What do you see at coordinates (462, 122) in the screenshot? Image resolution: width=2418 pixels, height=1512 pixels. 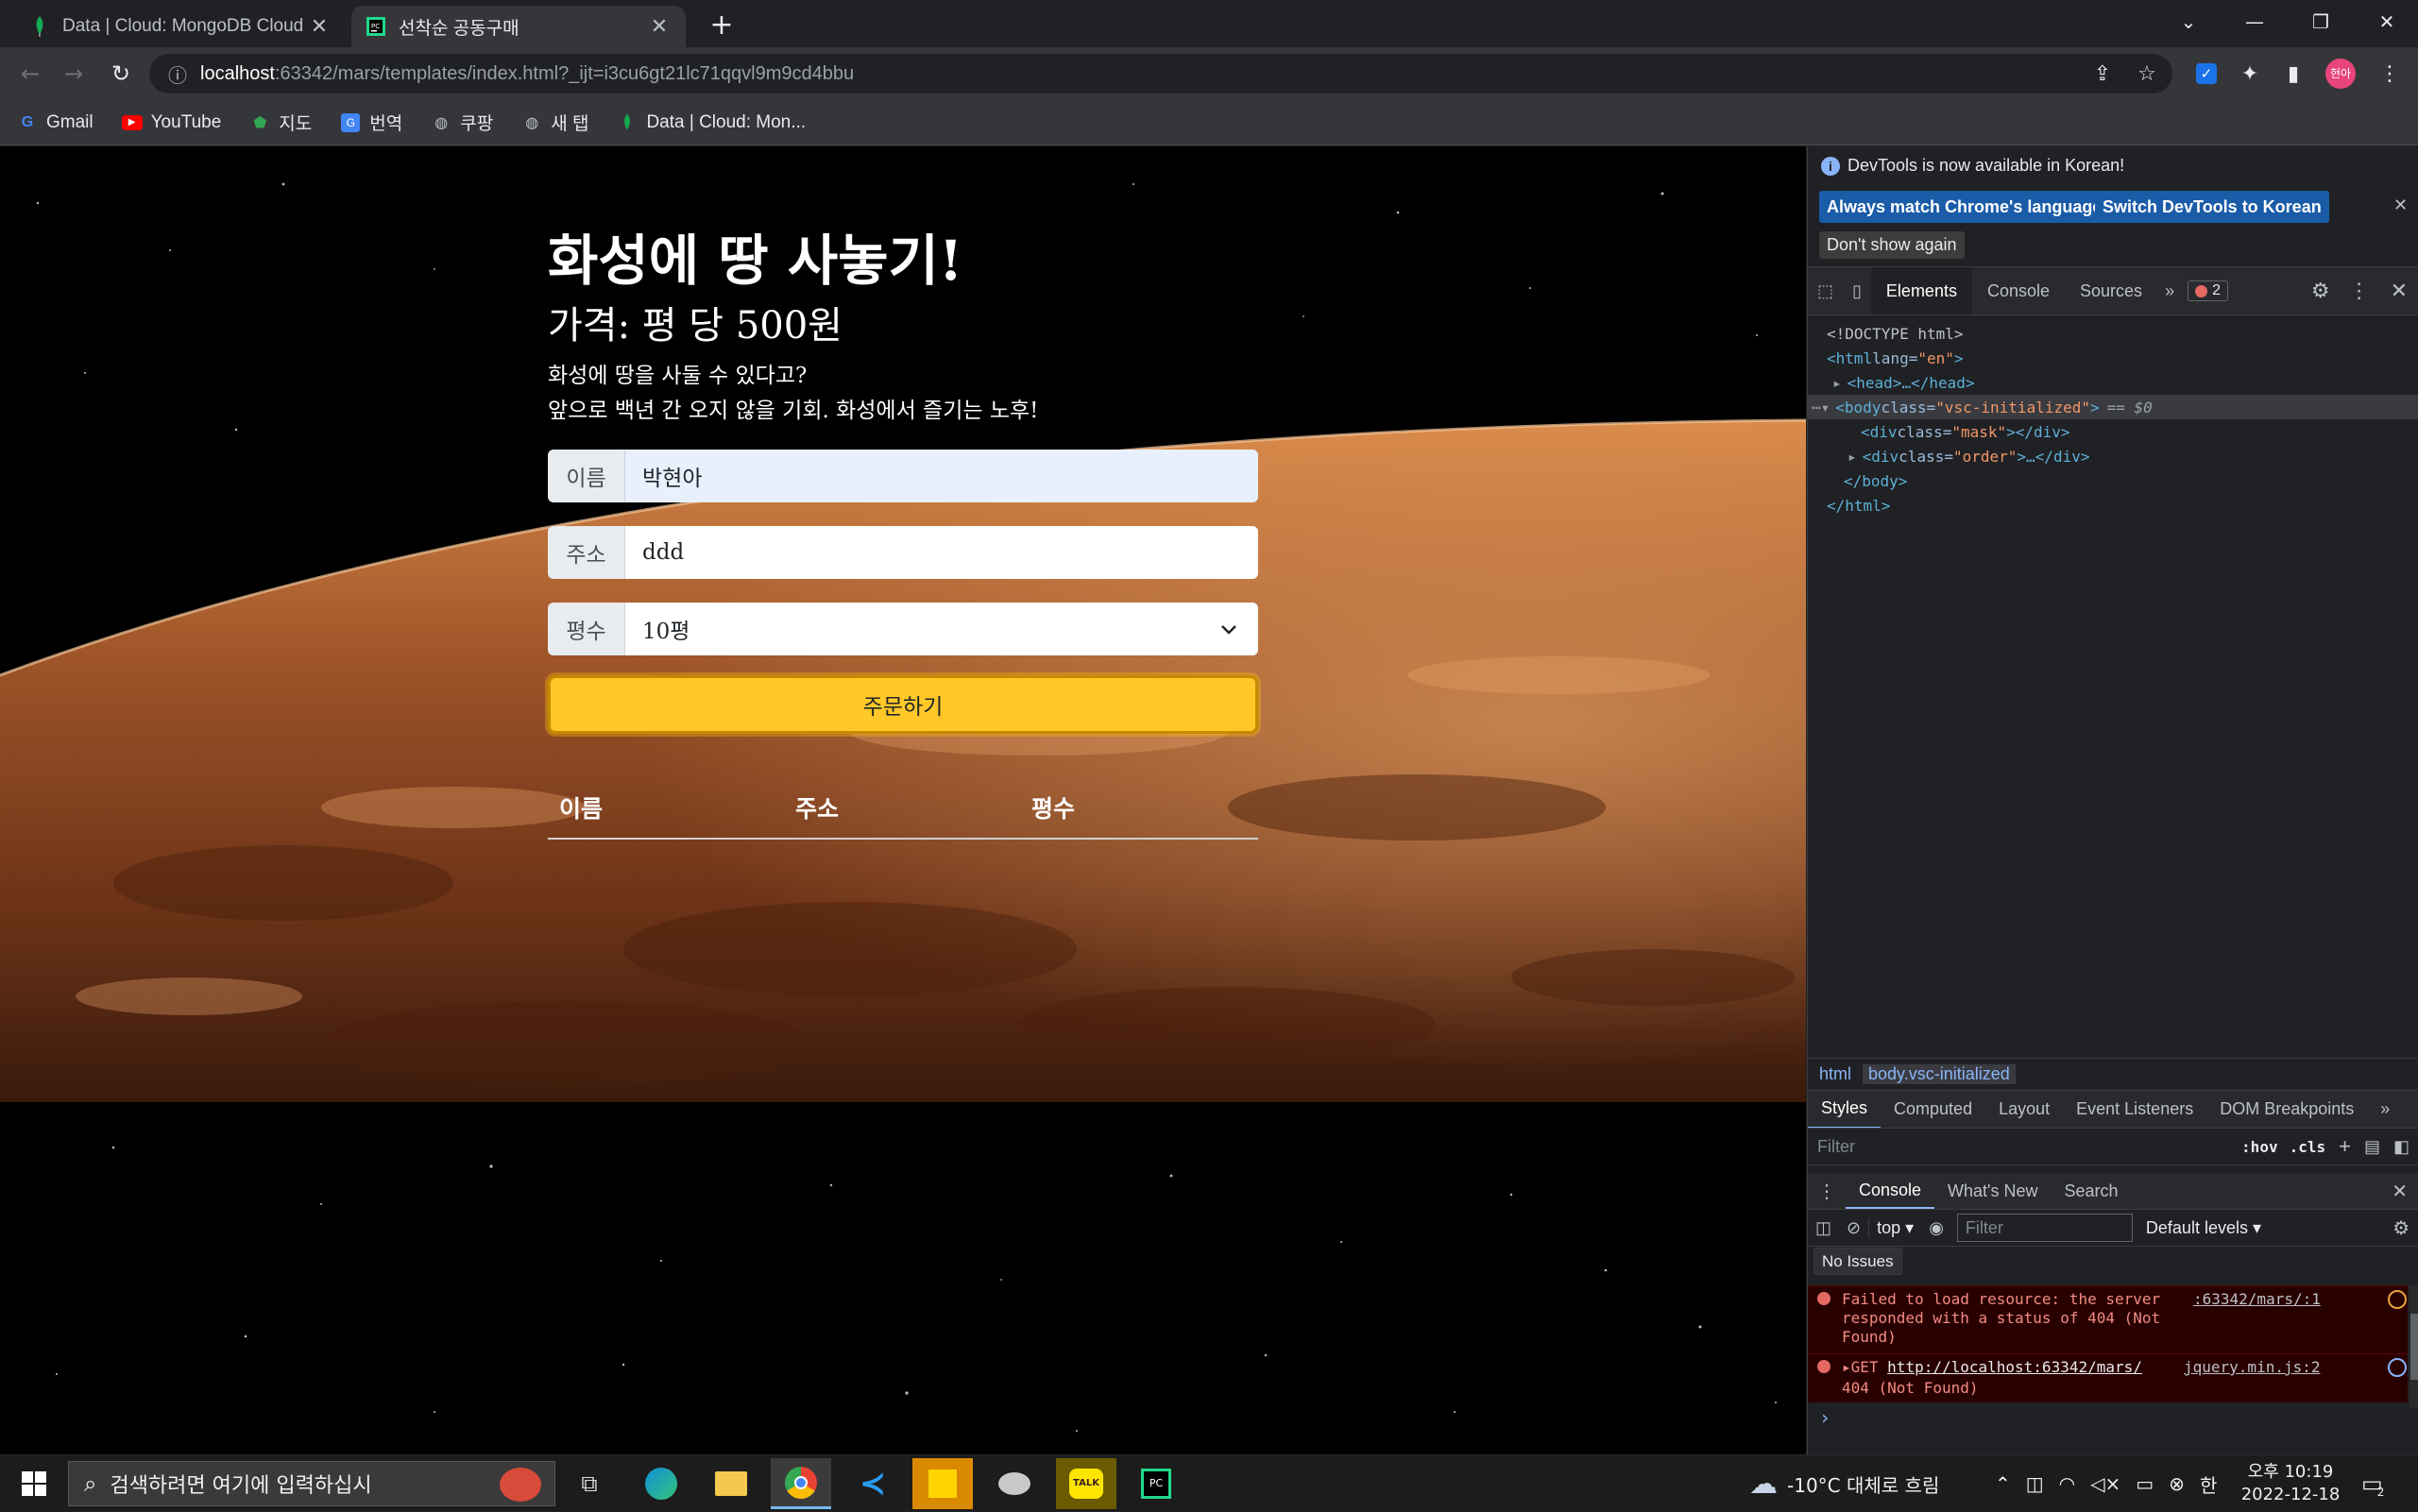 I see `bookmark-coupang: ◍ 쿠팡` at bounding box center [462, 122].